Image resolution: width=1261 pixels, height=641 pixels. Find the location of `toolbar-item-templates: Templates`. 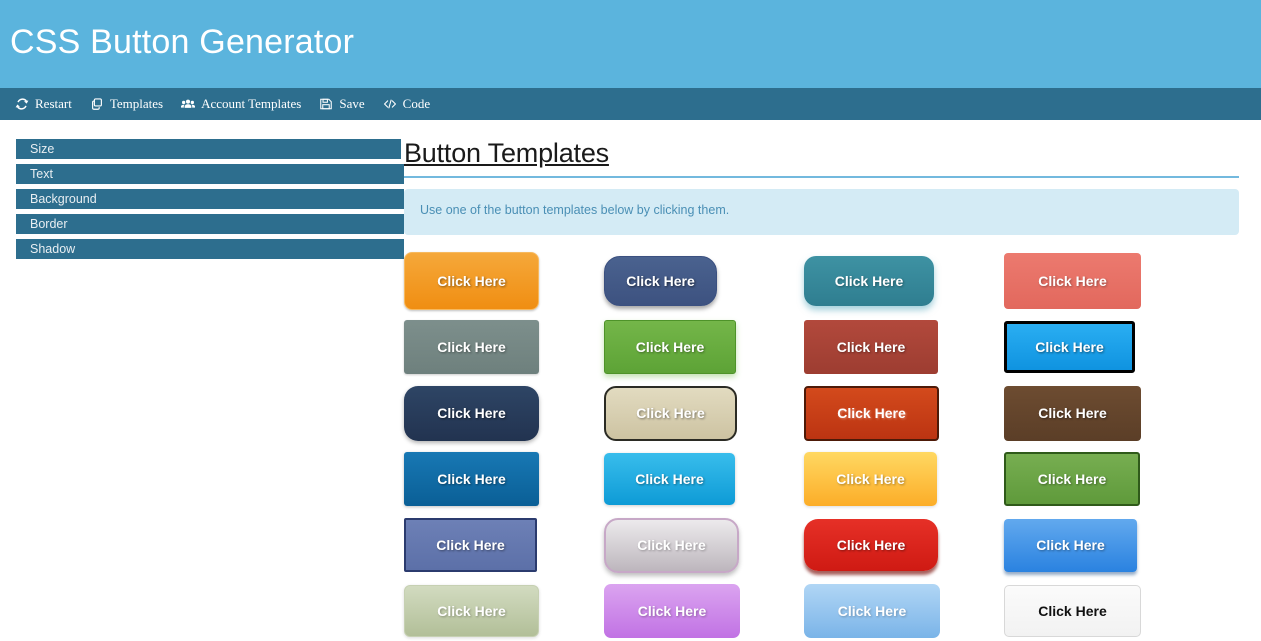

toolbar-item-templates: Templates is located at coordinates (126, 104).